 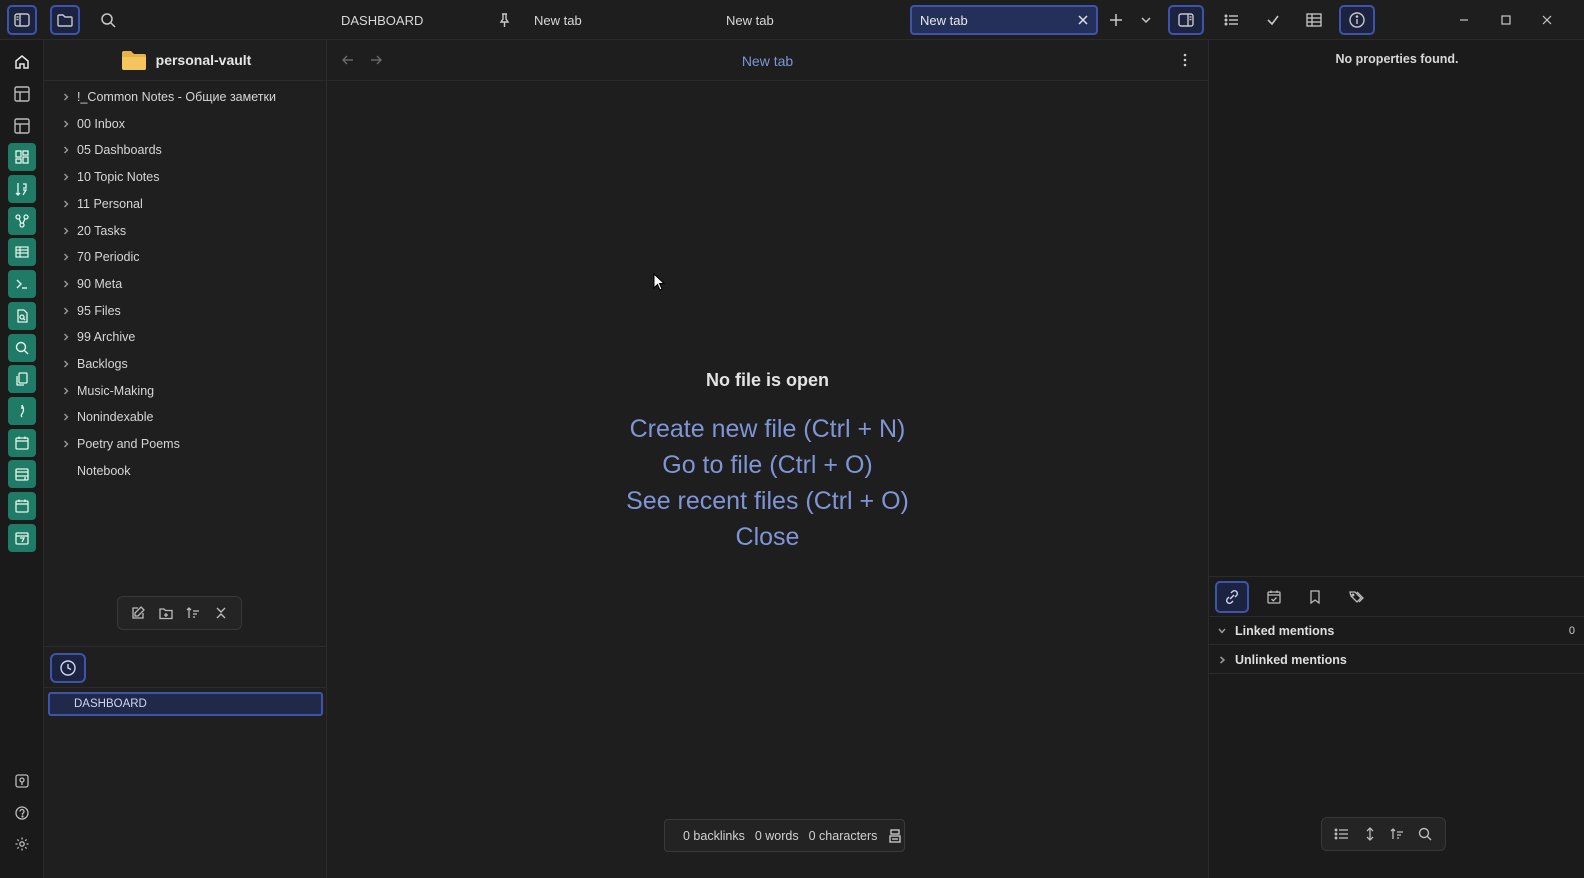 I want to click on terminal-button, so click(x=22, y=284).